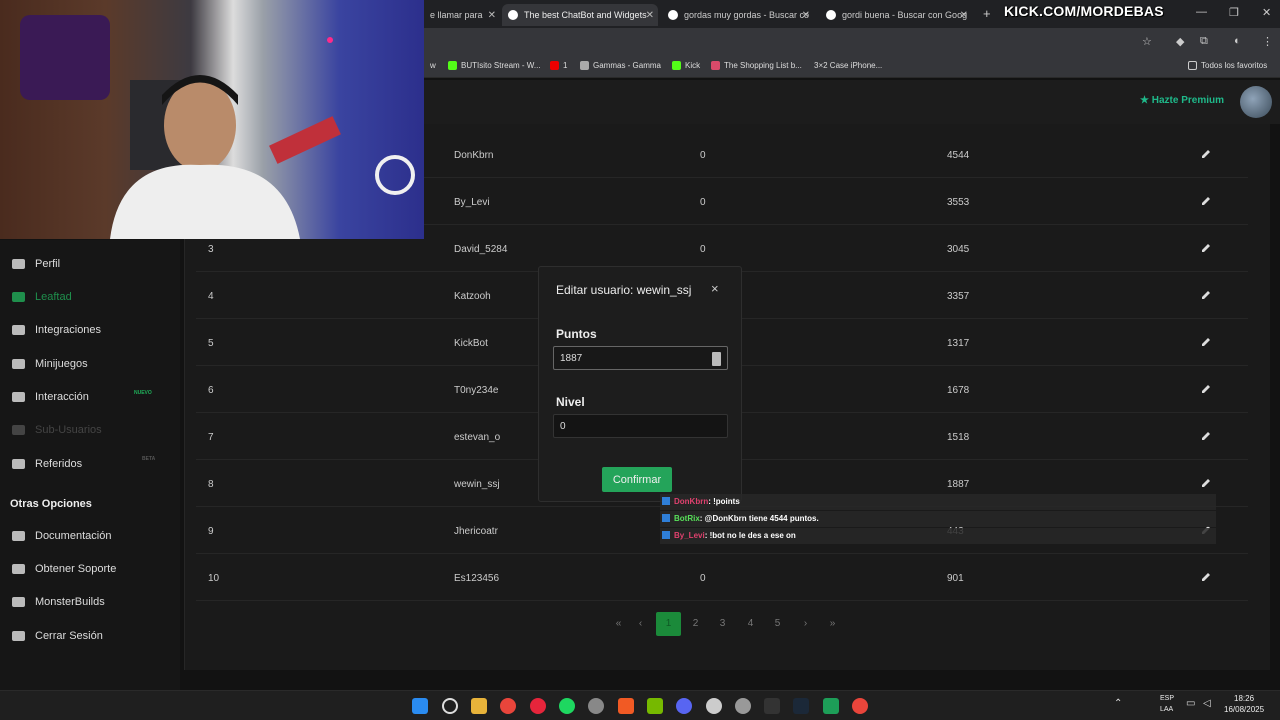 This screenshot has width=1280, height=720. What do you see at coordinates (1267, 41) in the screenshot?
I see `menu-dots-icon: ⋮` at bounding box center [1267, 41].